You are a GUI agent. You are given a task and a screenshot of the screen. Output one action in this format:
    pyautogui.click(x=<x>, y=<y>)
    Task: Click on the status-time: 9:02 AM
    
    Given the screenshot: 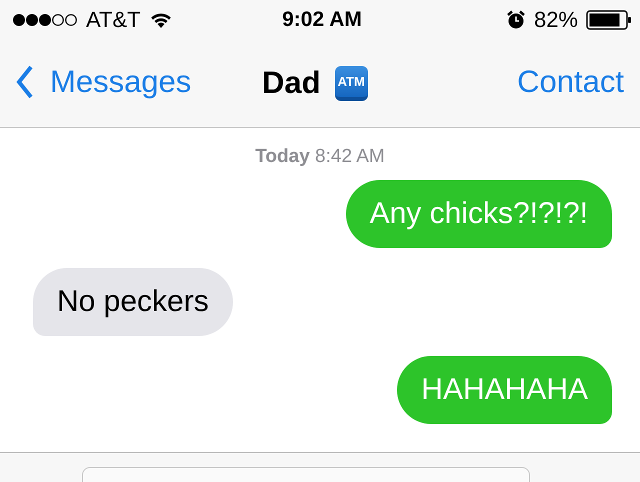 What is the action you would take?
    pyautogui.click(x=322, y=20)
    